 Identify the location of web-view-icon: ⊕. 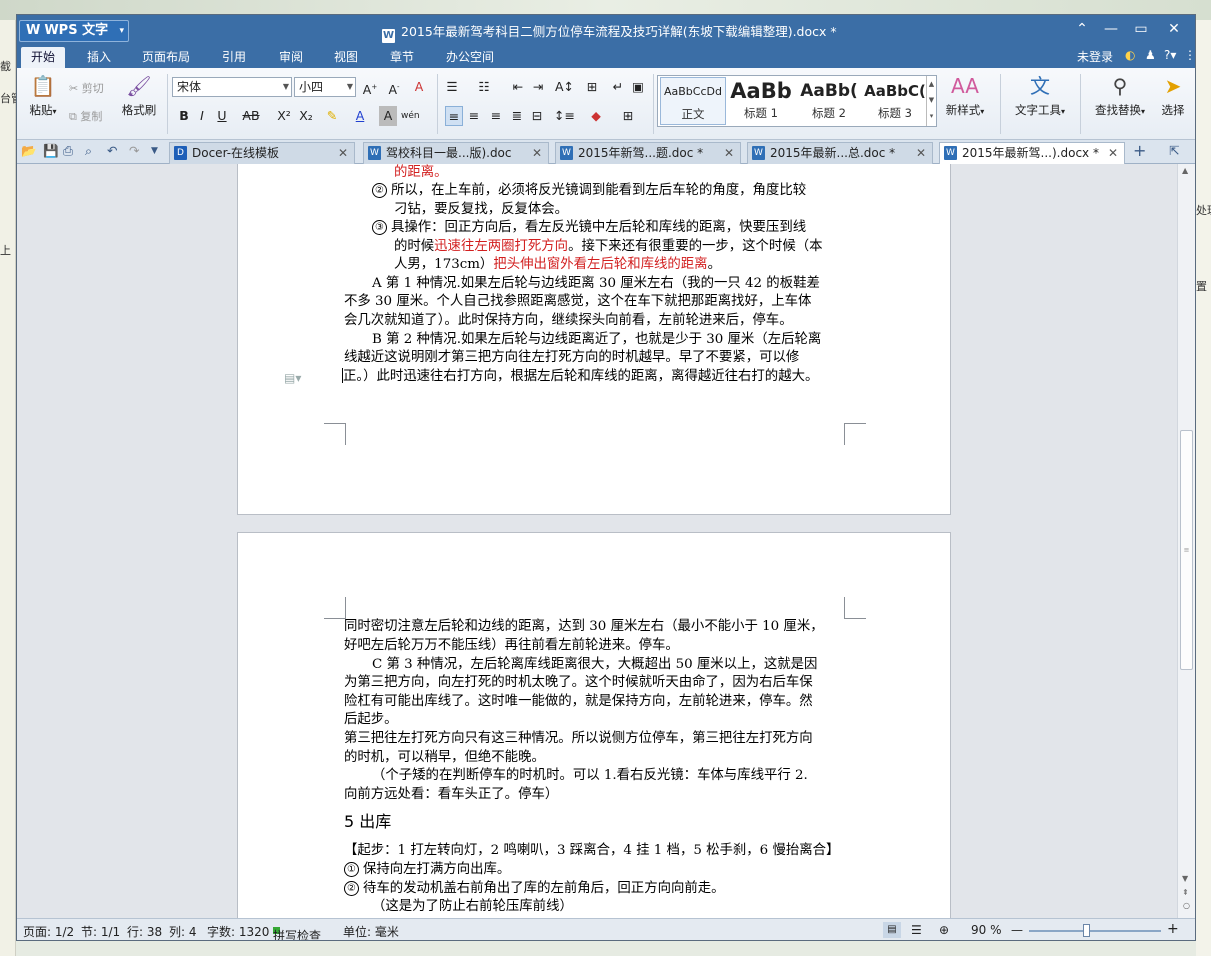
(944, 930).